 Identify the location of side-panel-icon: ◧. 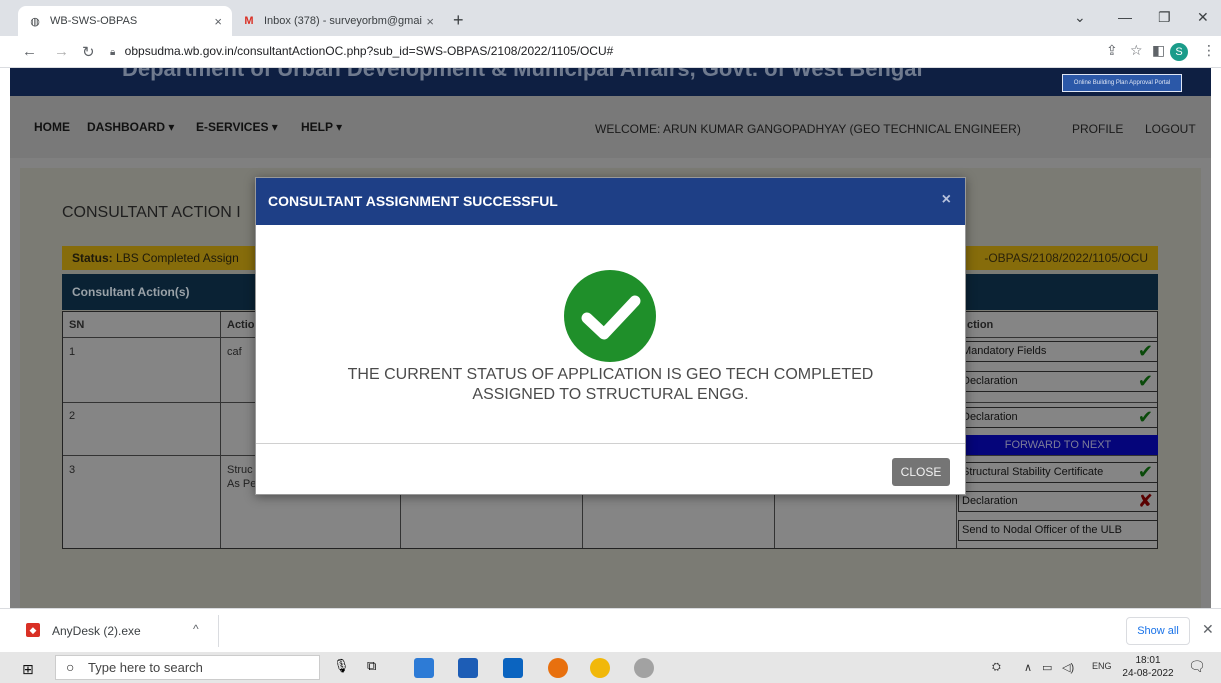
(1158, 50).